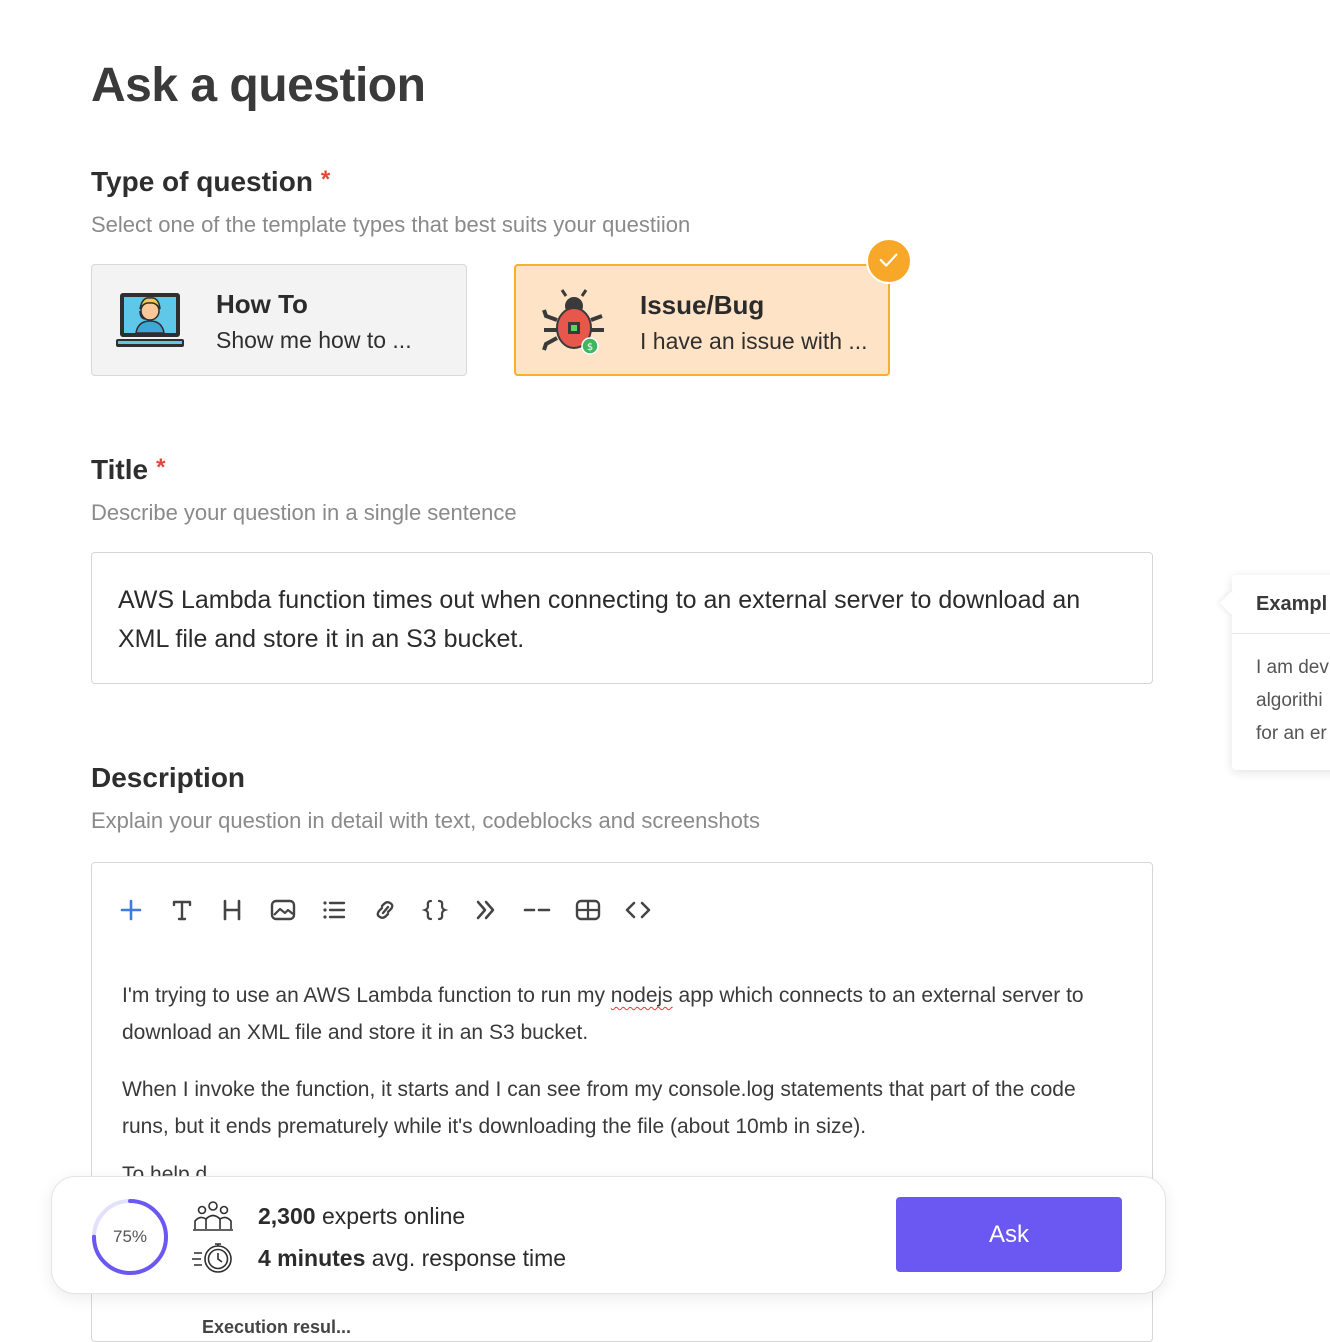 This screenshot has height=1342, width=1330. I want to click on code-braces-icon, so click(435, 910).